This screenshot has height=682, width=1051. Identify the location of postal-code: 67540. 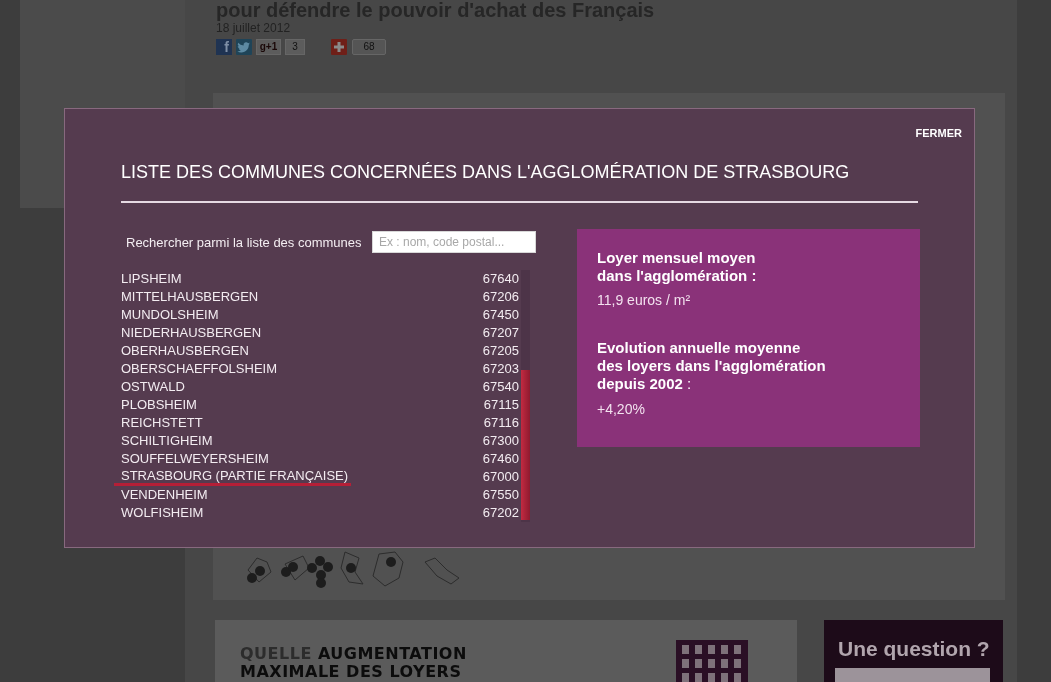
(500, 387).